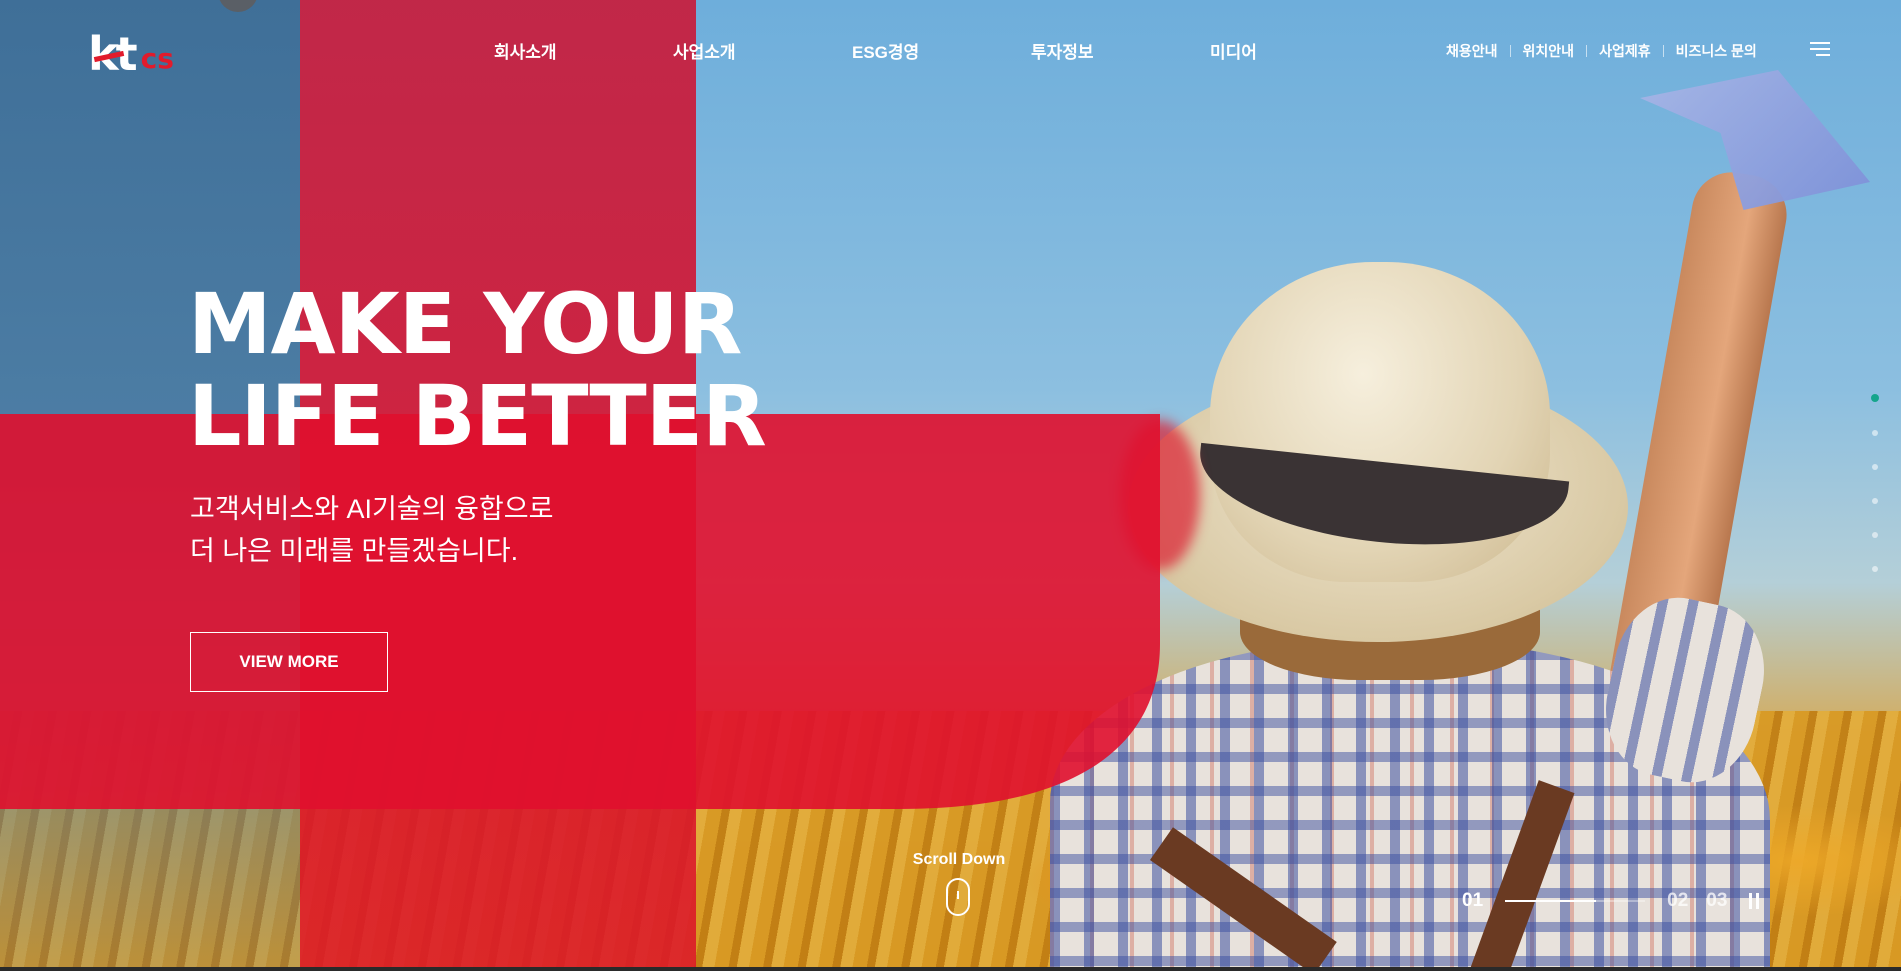  What do you see at coordinates (1472, 901) in the screenshot?
I see `slide-number-current: 01` at bounding box center [1472, 901].